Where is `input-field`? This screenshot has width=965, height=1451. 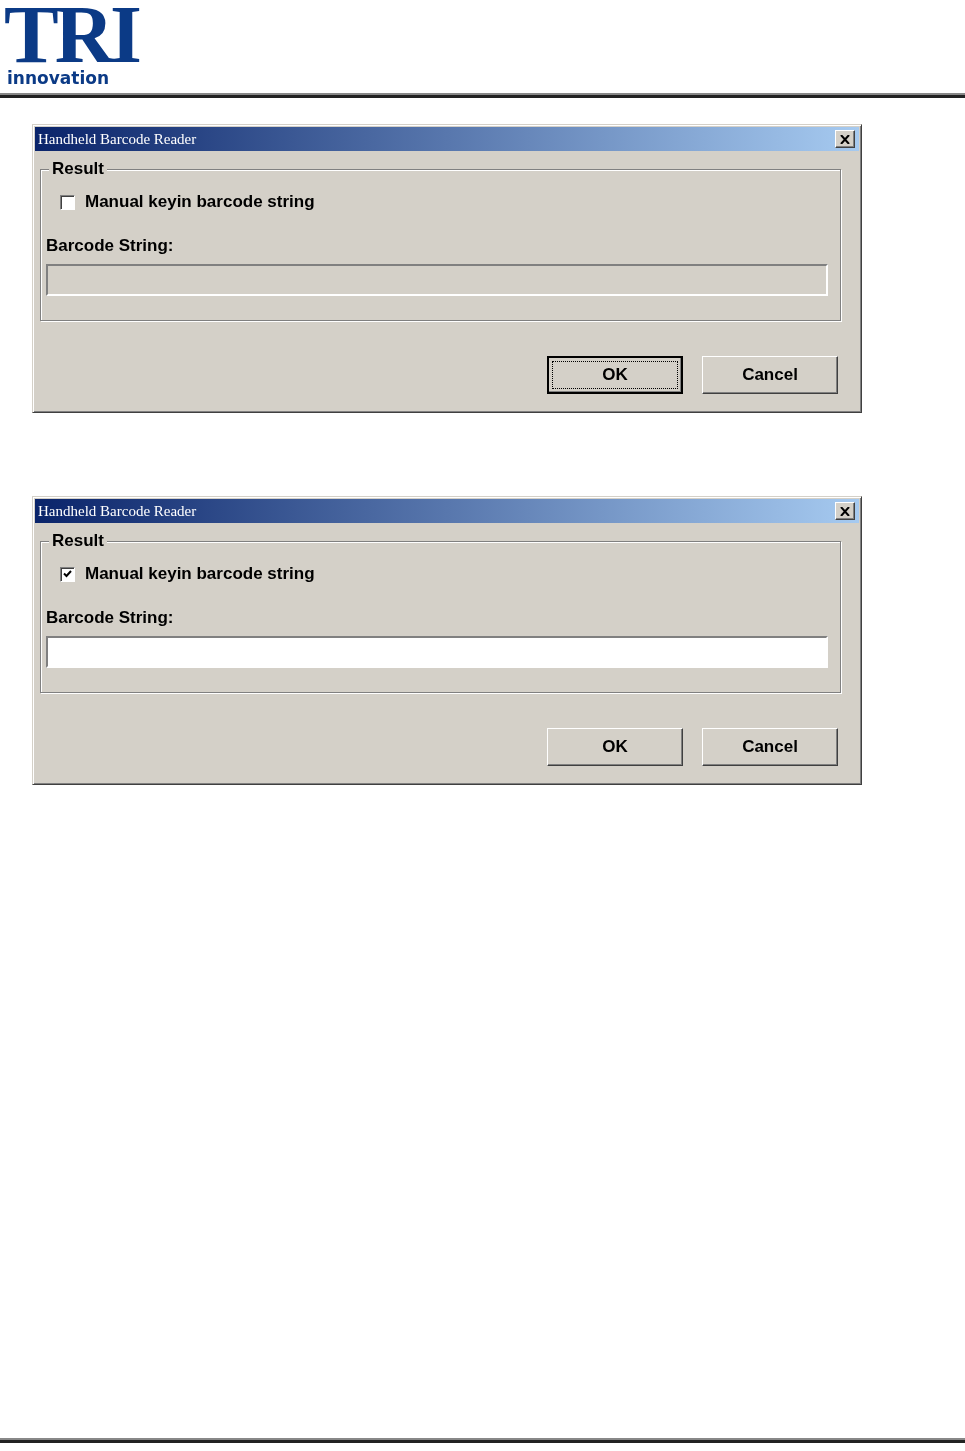 input-field is located at coordinates (437, 652).